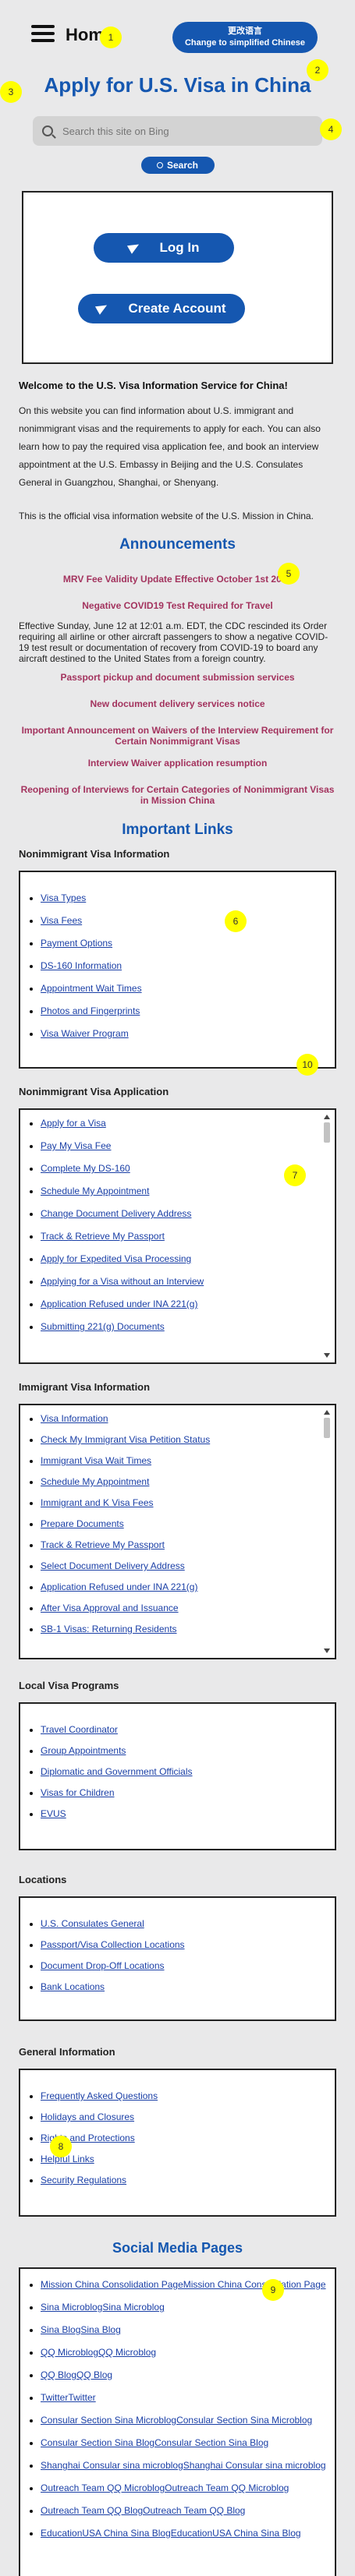  I want to click on create-account-button: Create Account, so click(161, 308).